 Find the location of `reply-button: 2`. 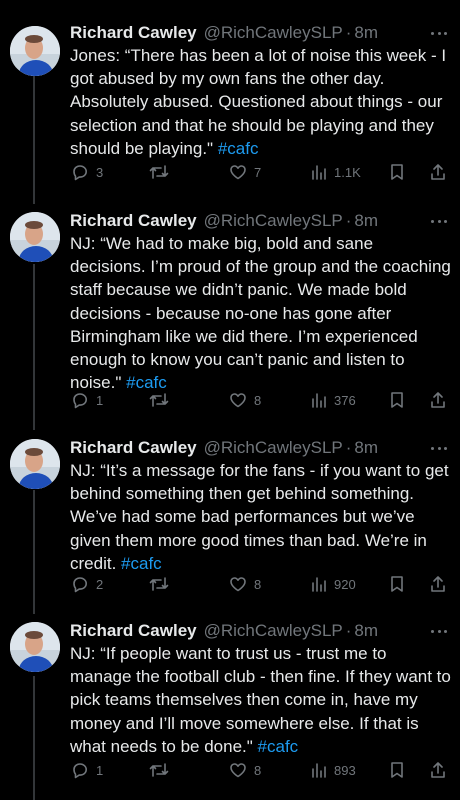

reply-button: 2 is located at coordinates (86, 584).